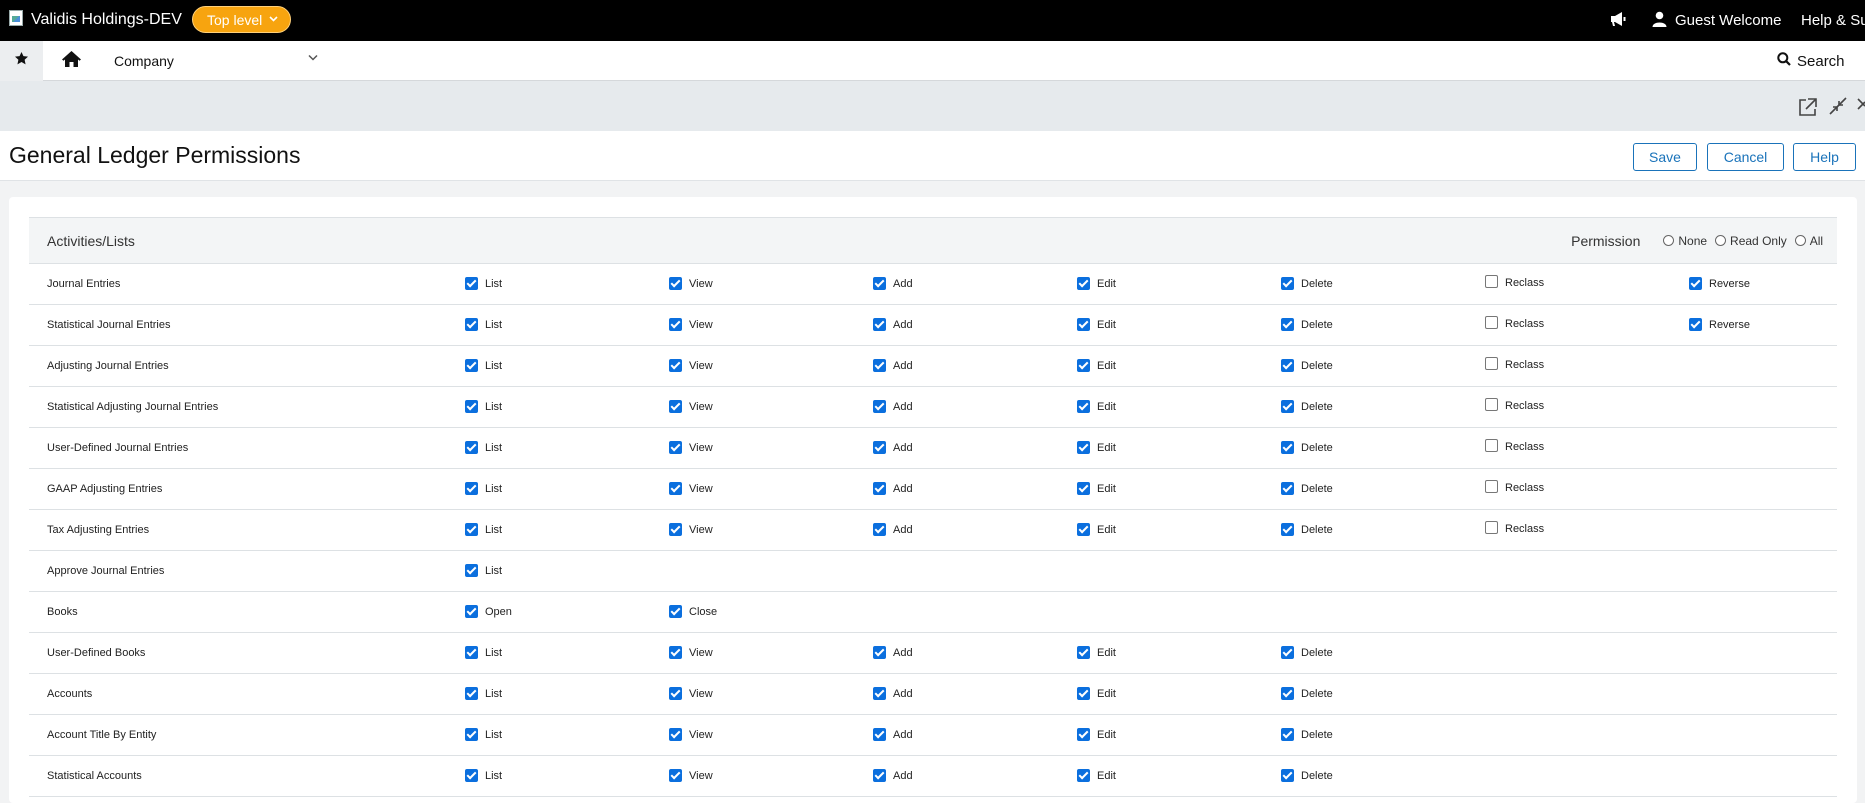 This screenshot has height=803, width=1865. Describe the element at coordinates (1824, 157) in the screenshot. I see `help-button: Help` at that location.